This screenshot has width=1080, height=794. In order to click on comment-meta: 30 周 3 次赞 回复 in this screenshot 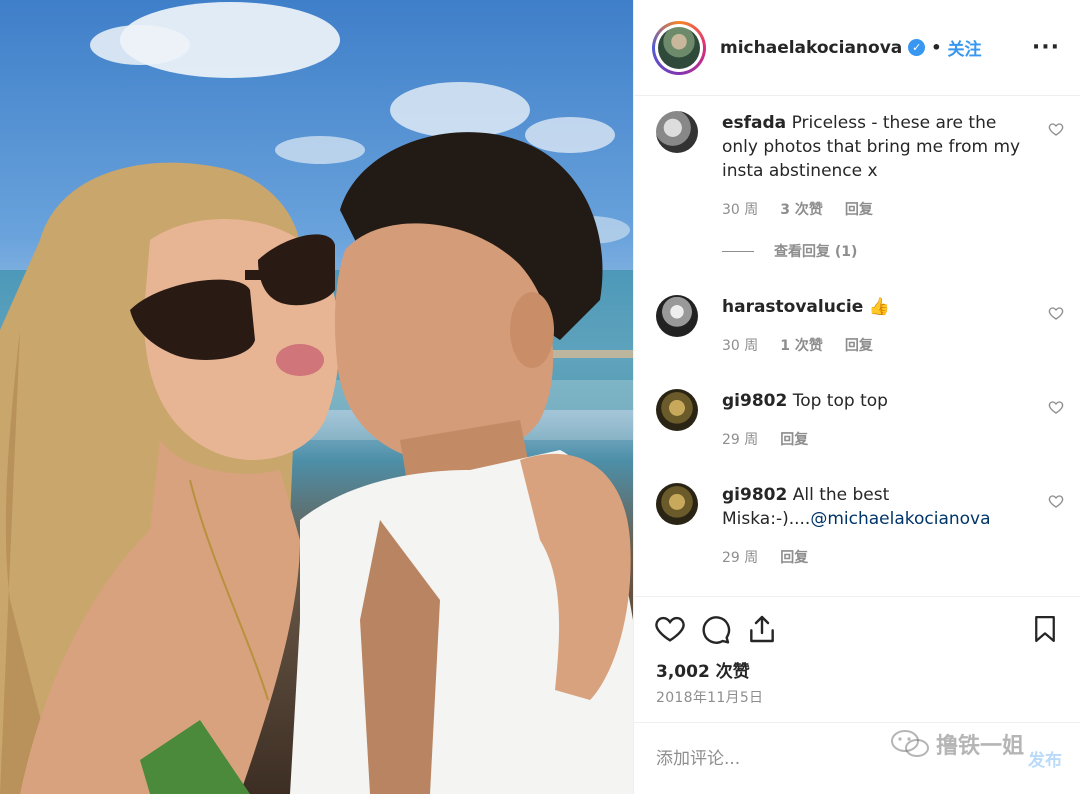, I will do `click(893, 209)`.